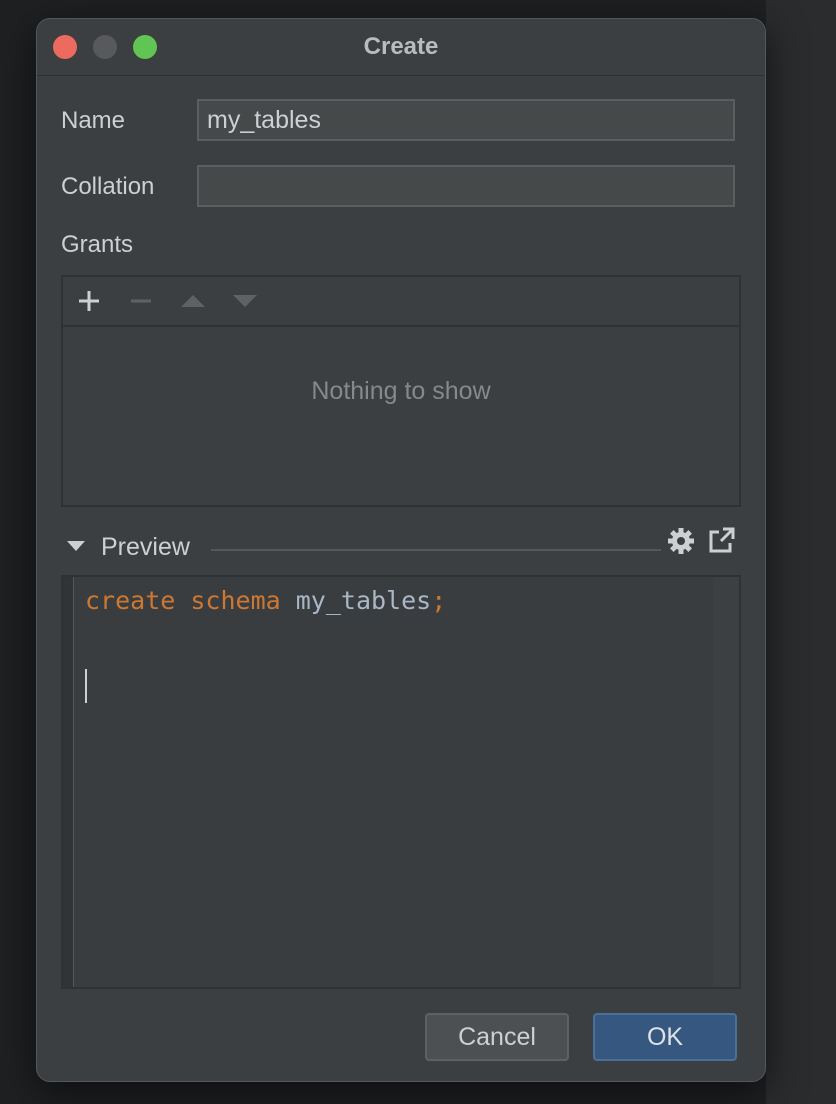 This screenshot has height=1104, width=836. I want to click on gear-icon, so click(681, 541).